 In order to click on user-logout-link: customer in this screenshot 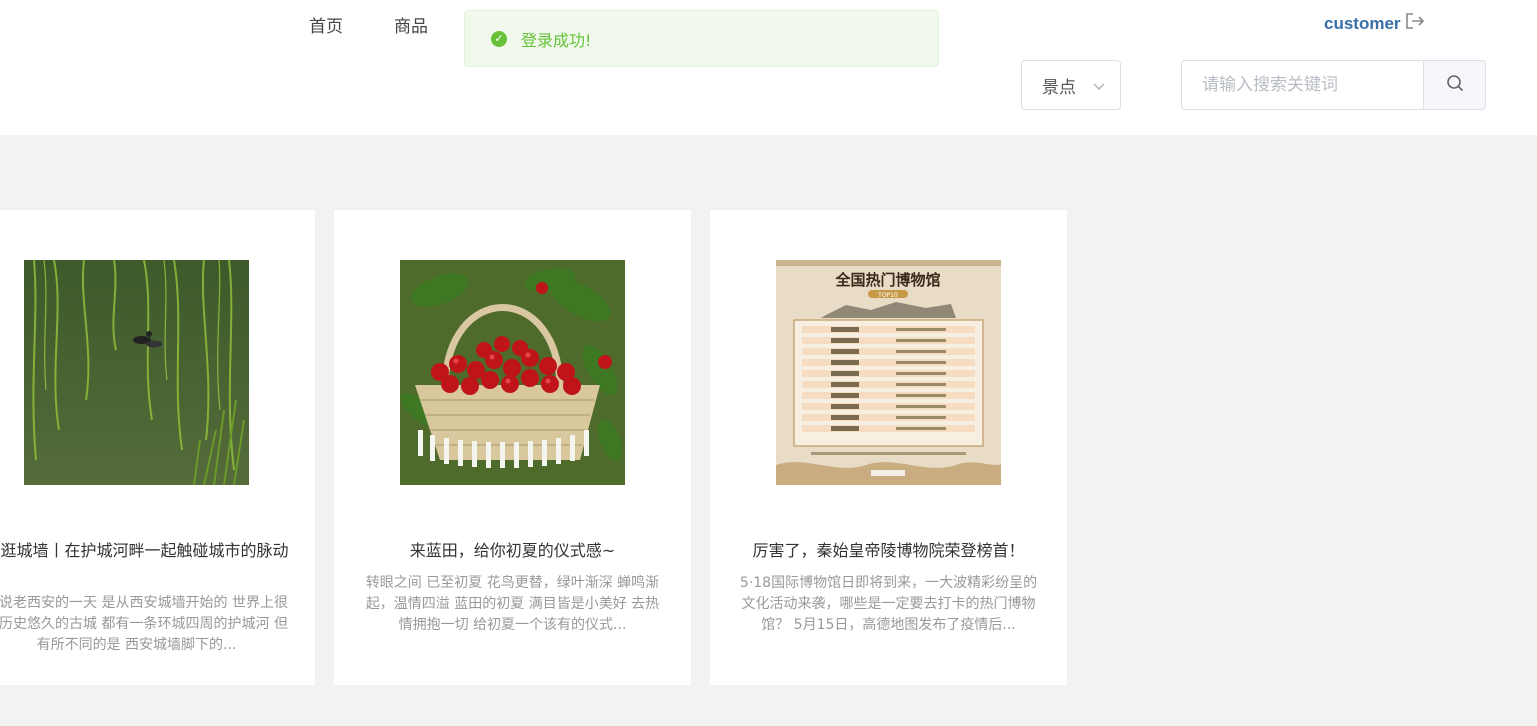, I will do `click(1374, 23)`.